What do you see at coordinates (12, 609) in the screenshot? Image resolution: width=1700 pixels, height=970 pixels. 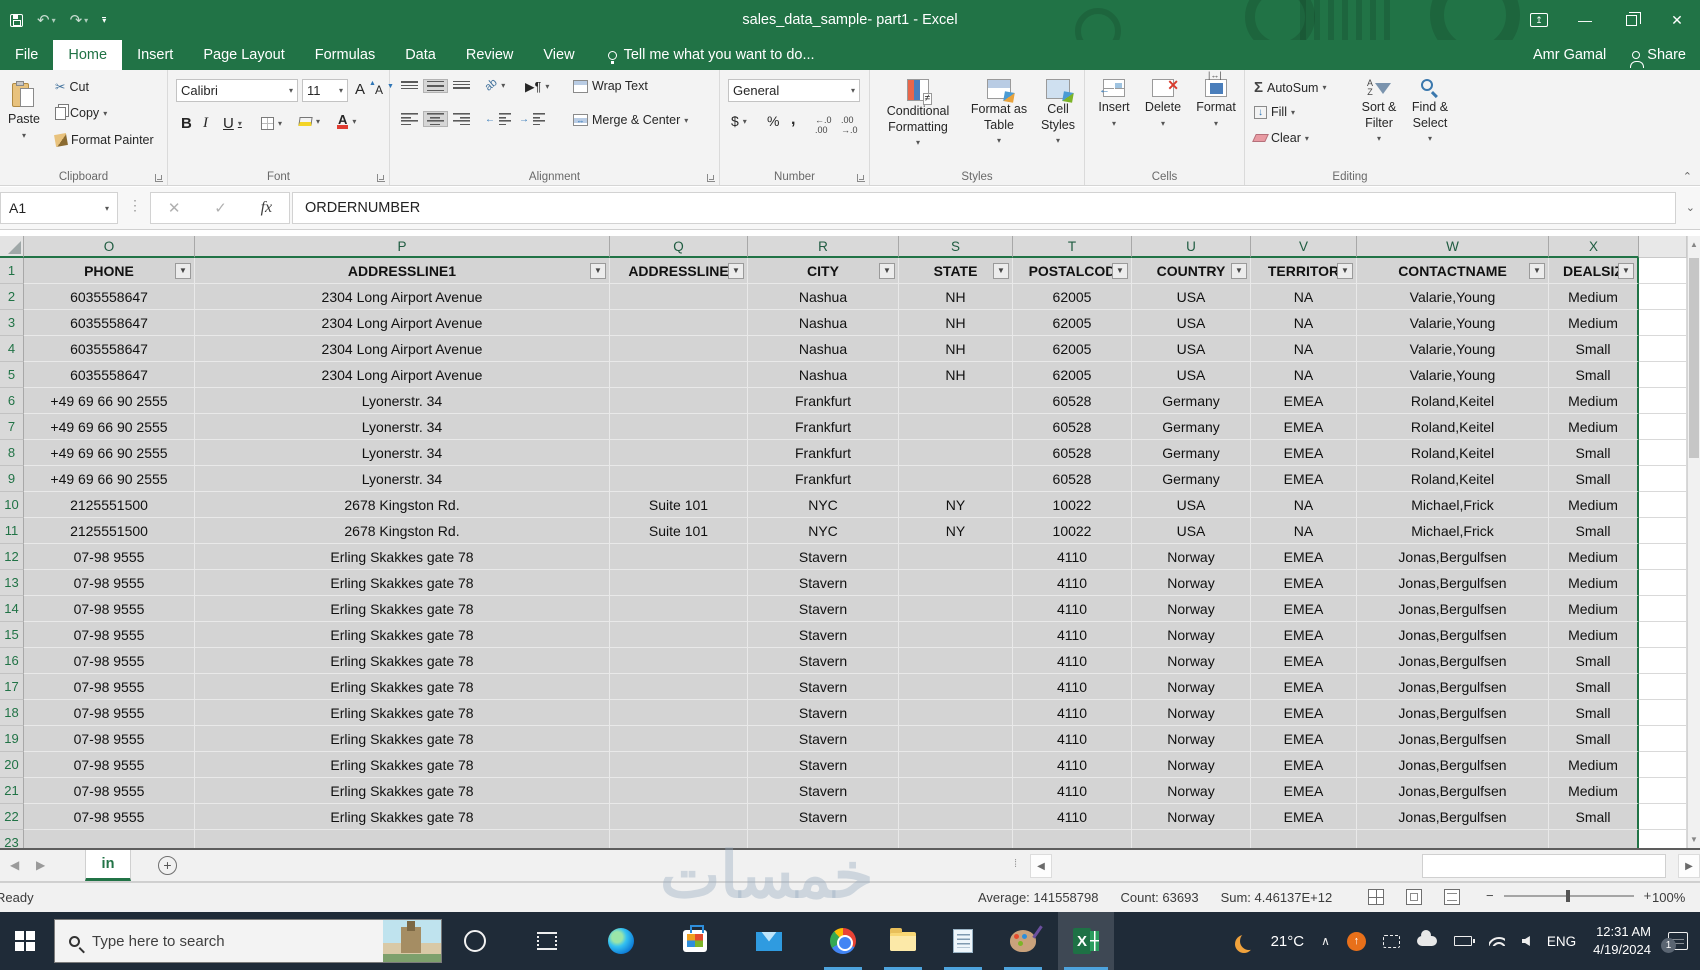 I see `row-number: 14` at bounding box center [12, 609].